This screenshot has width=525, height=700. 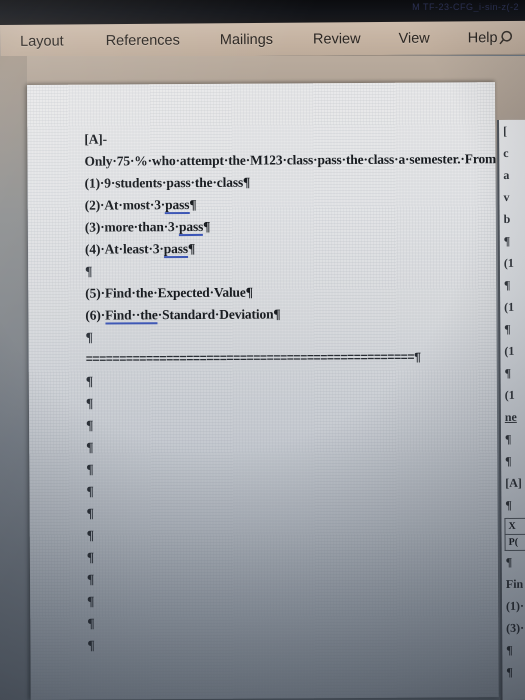 I want to click on page2-line: Fin, so click(x=514, y=583).